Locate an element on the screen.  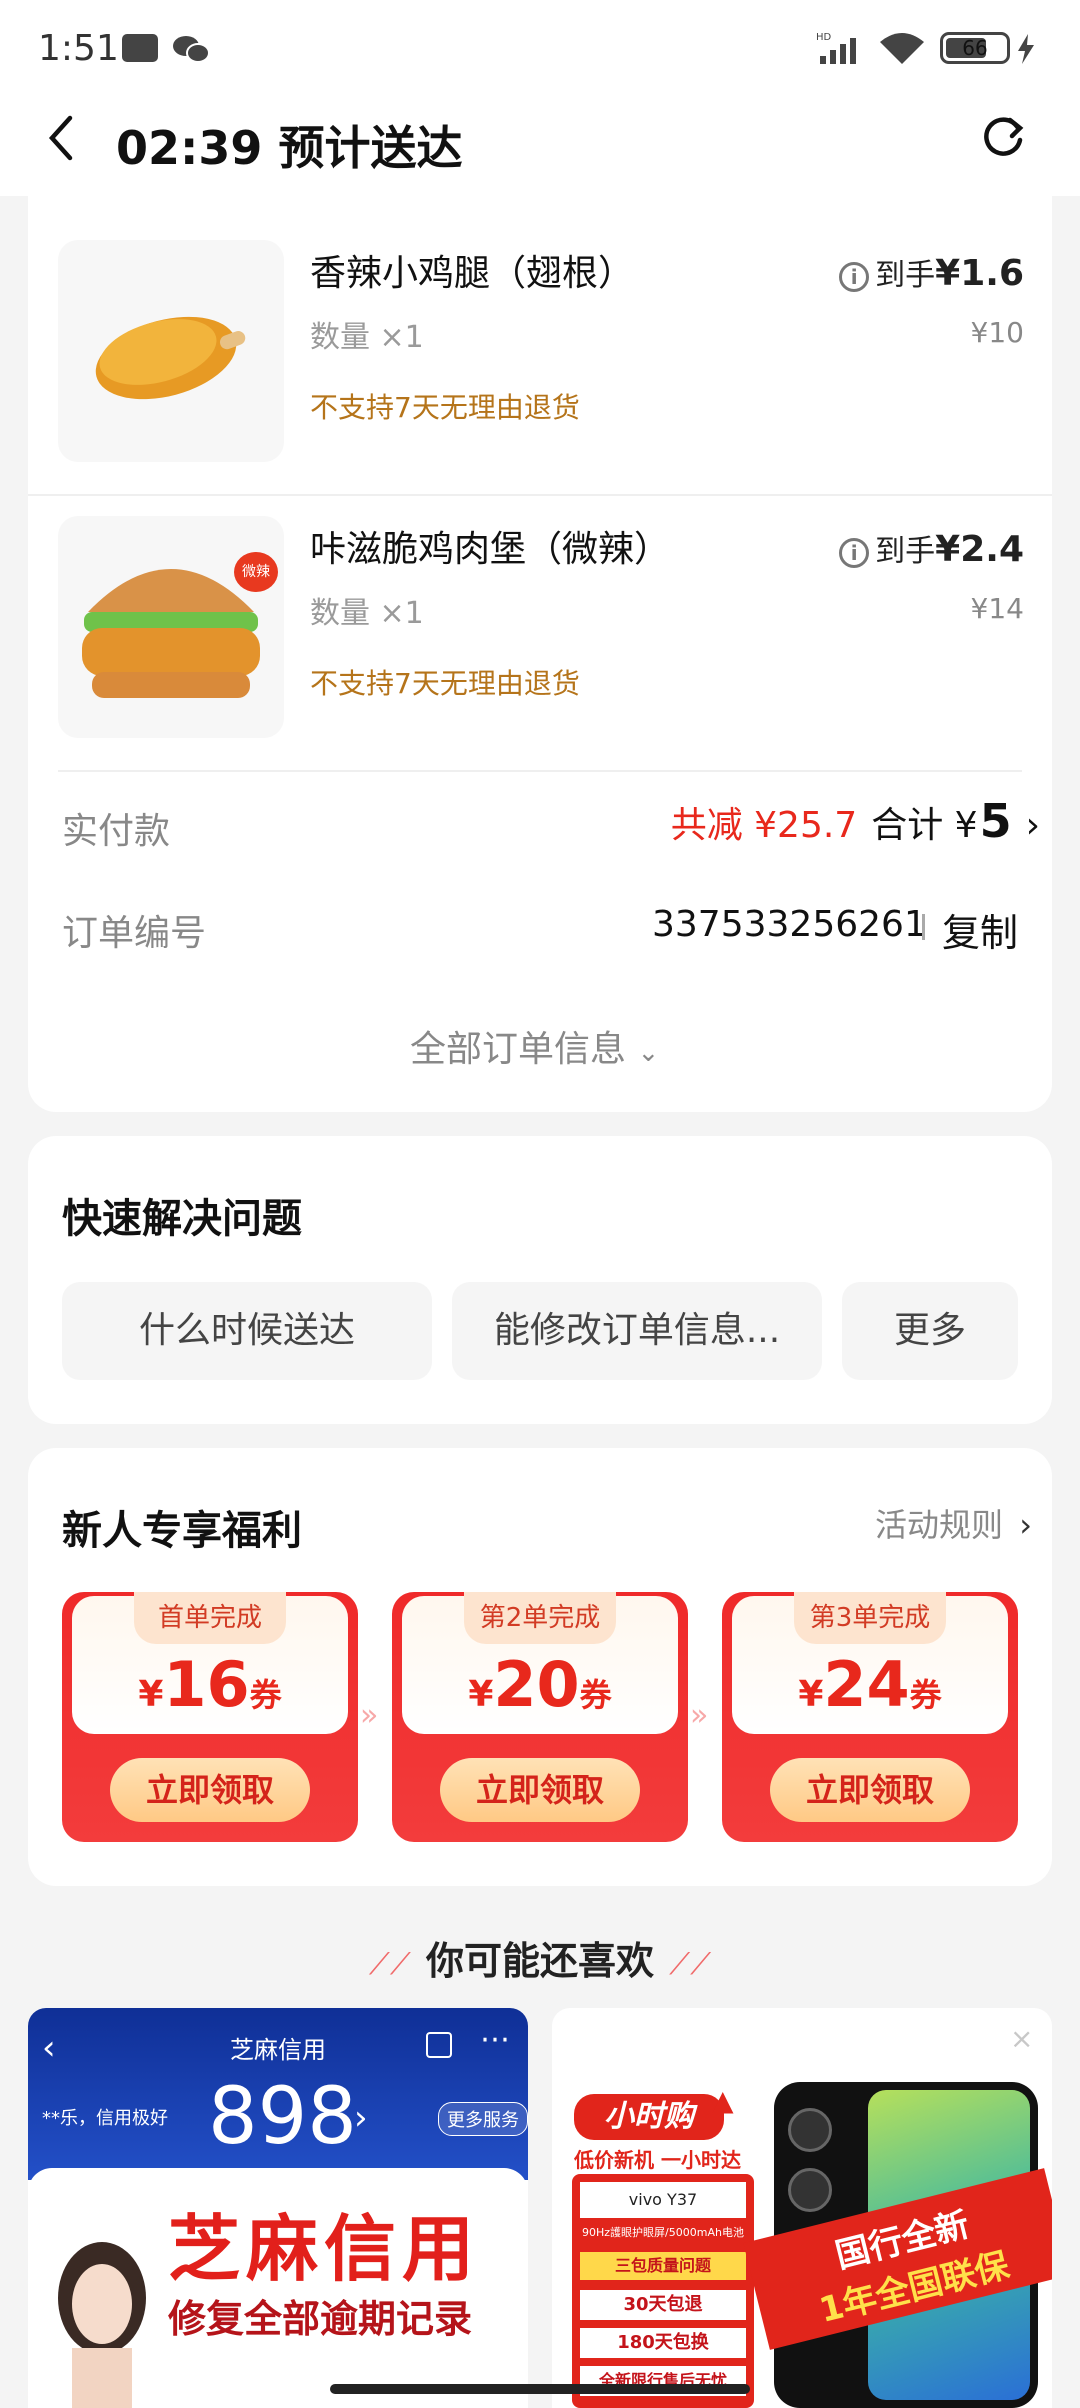
ad-user: **乐，信用极好 is located at coordinates (105, 2118).